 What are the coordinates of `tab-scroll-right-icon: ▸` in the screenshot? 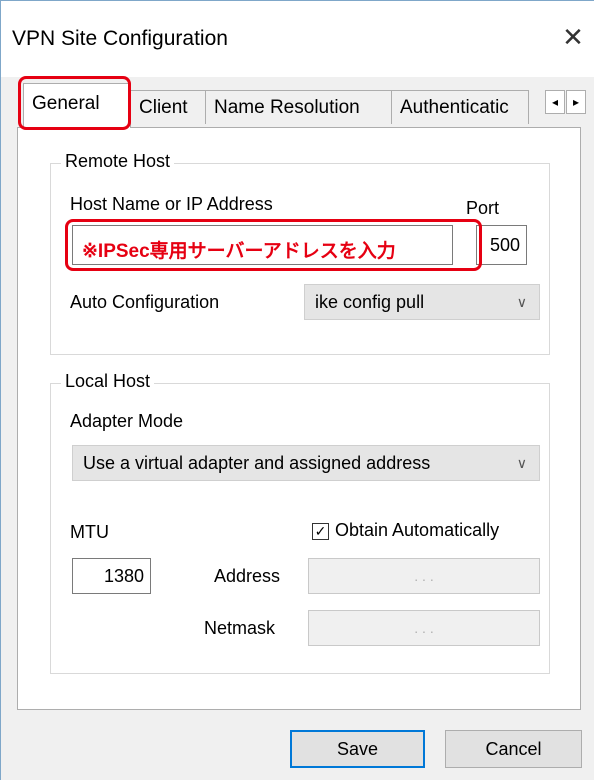 It's located at (576, 102).